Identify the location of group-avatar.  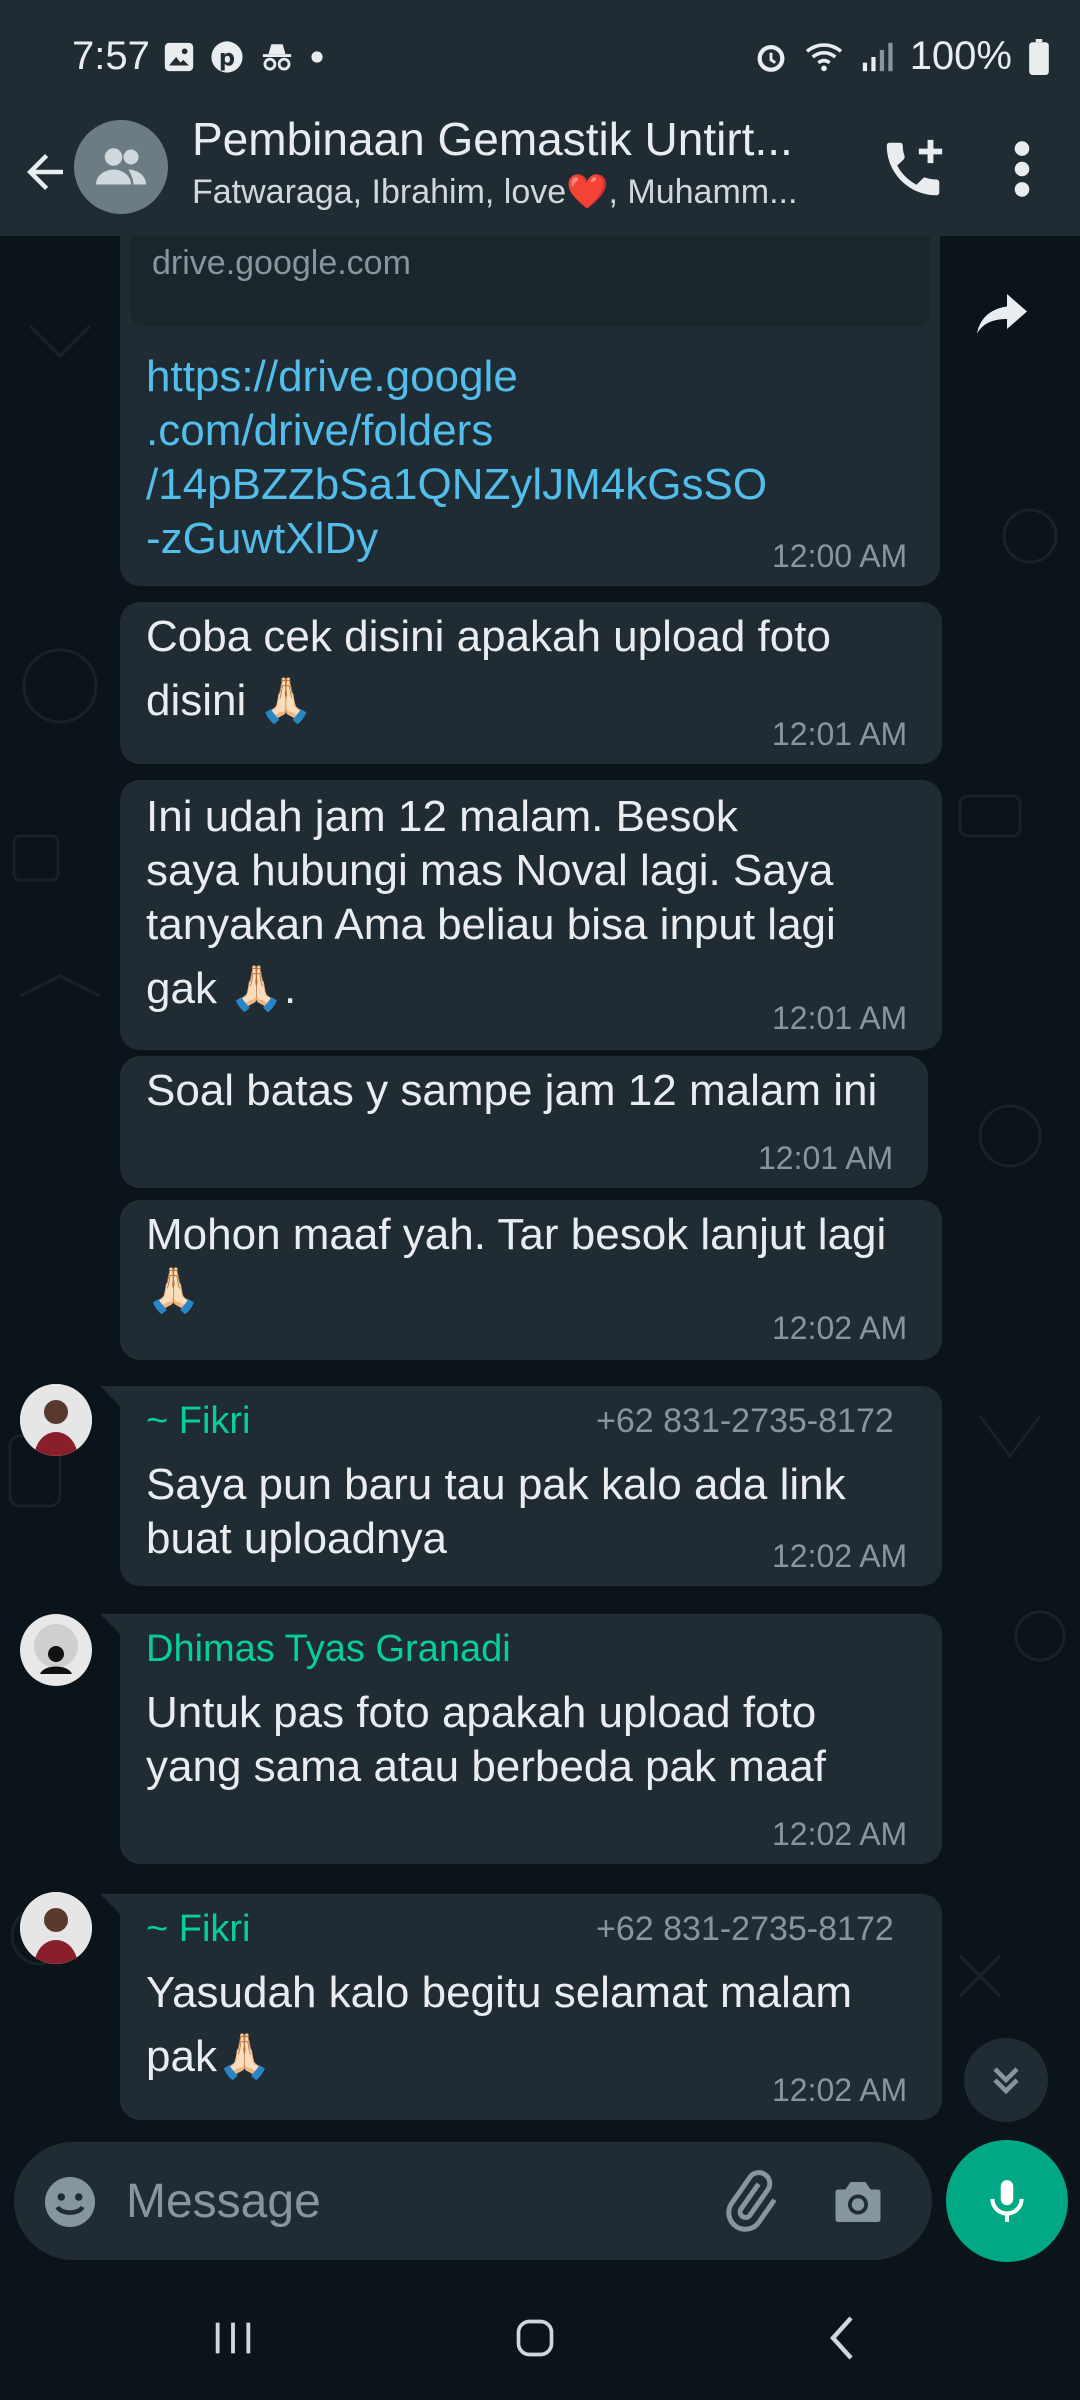
(121, 167).